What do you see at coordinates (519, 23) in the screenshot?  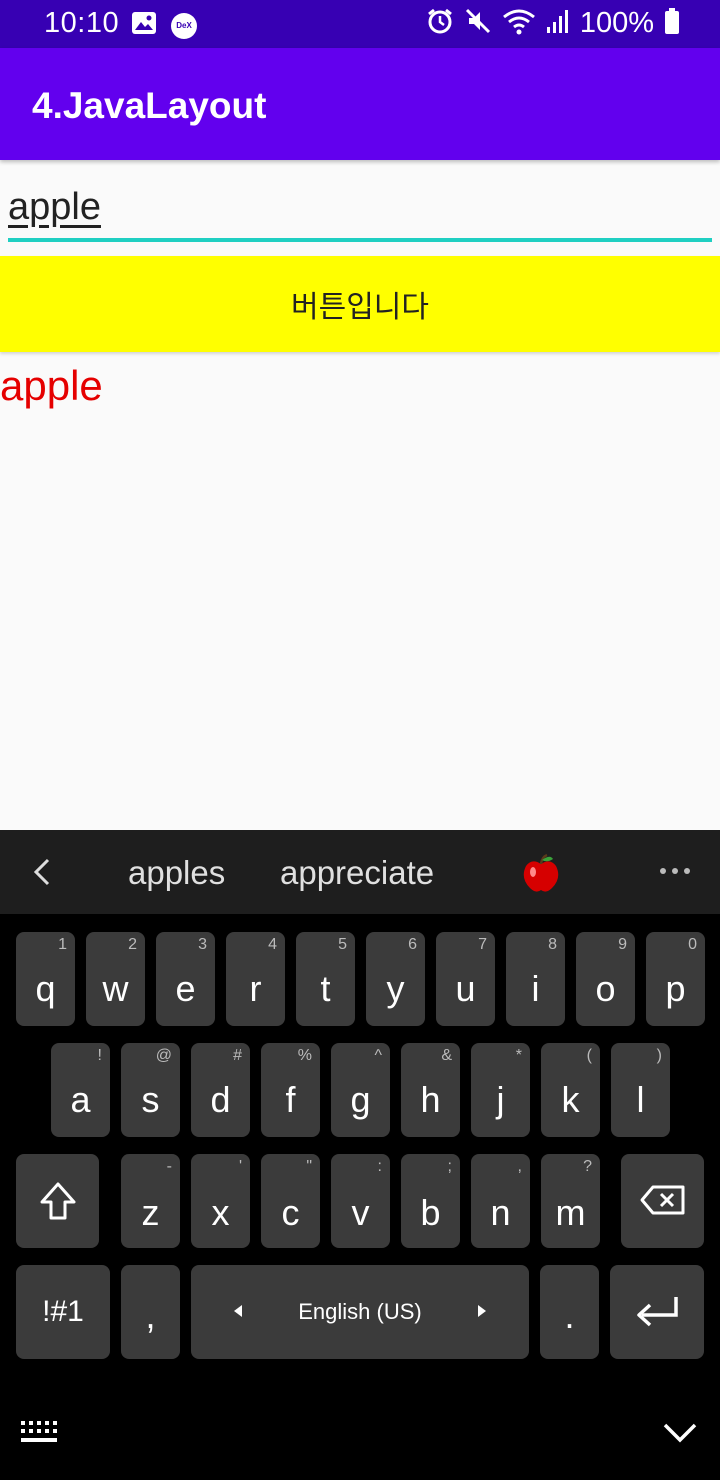 I see `wifi-icon` at bounding box center [519, 23].